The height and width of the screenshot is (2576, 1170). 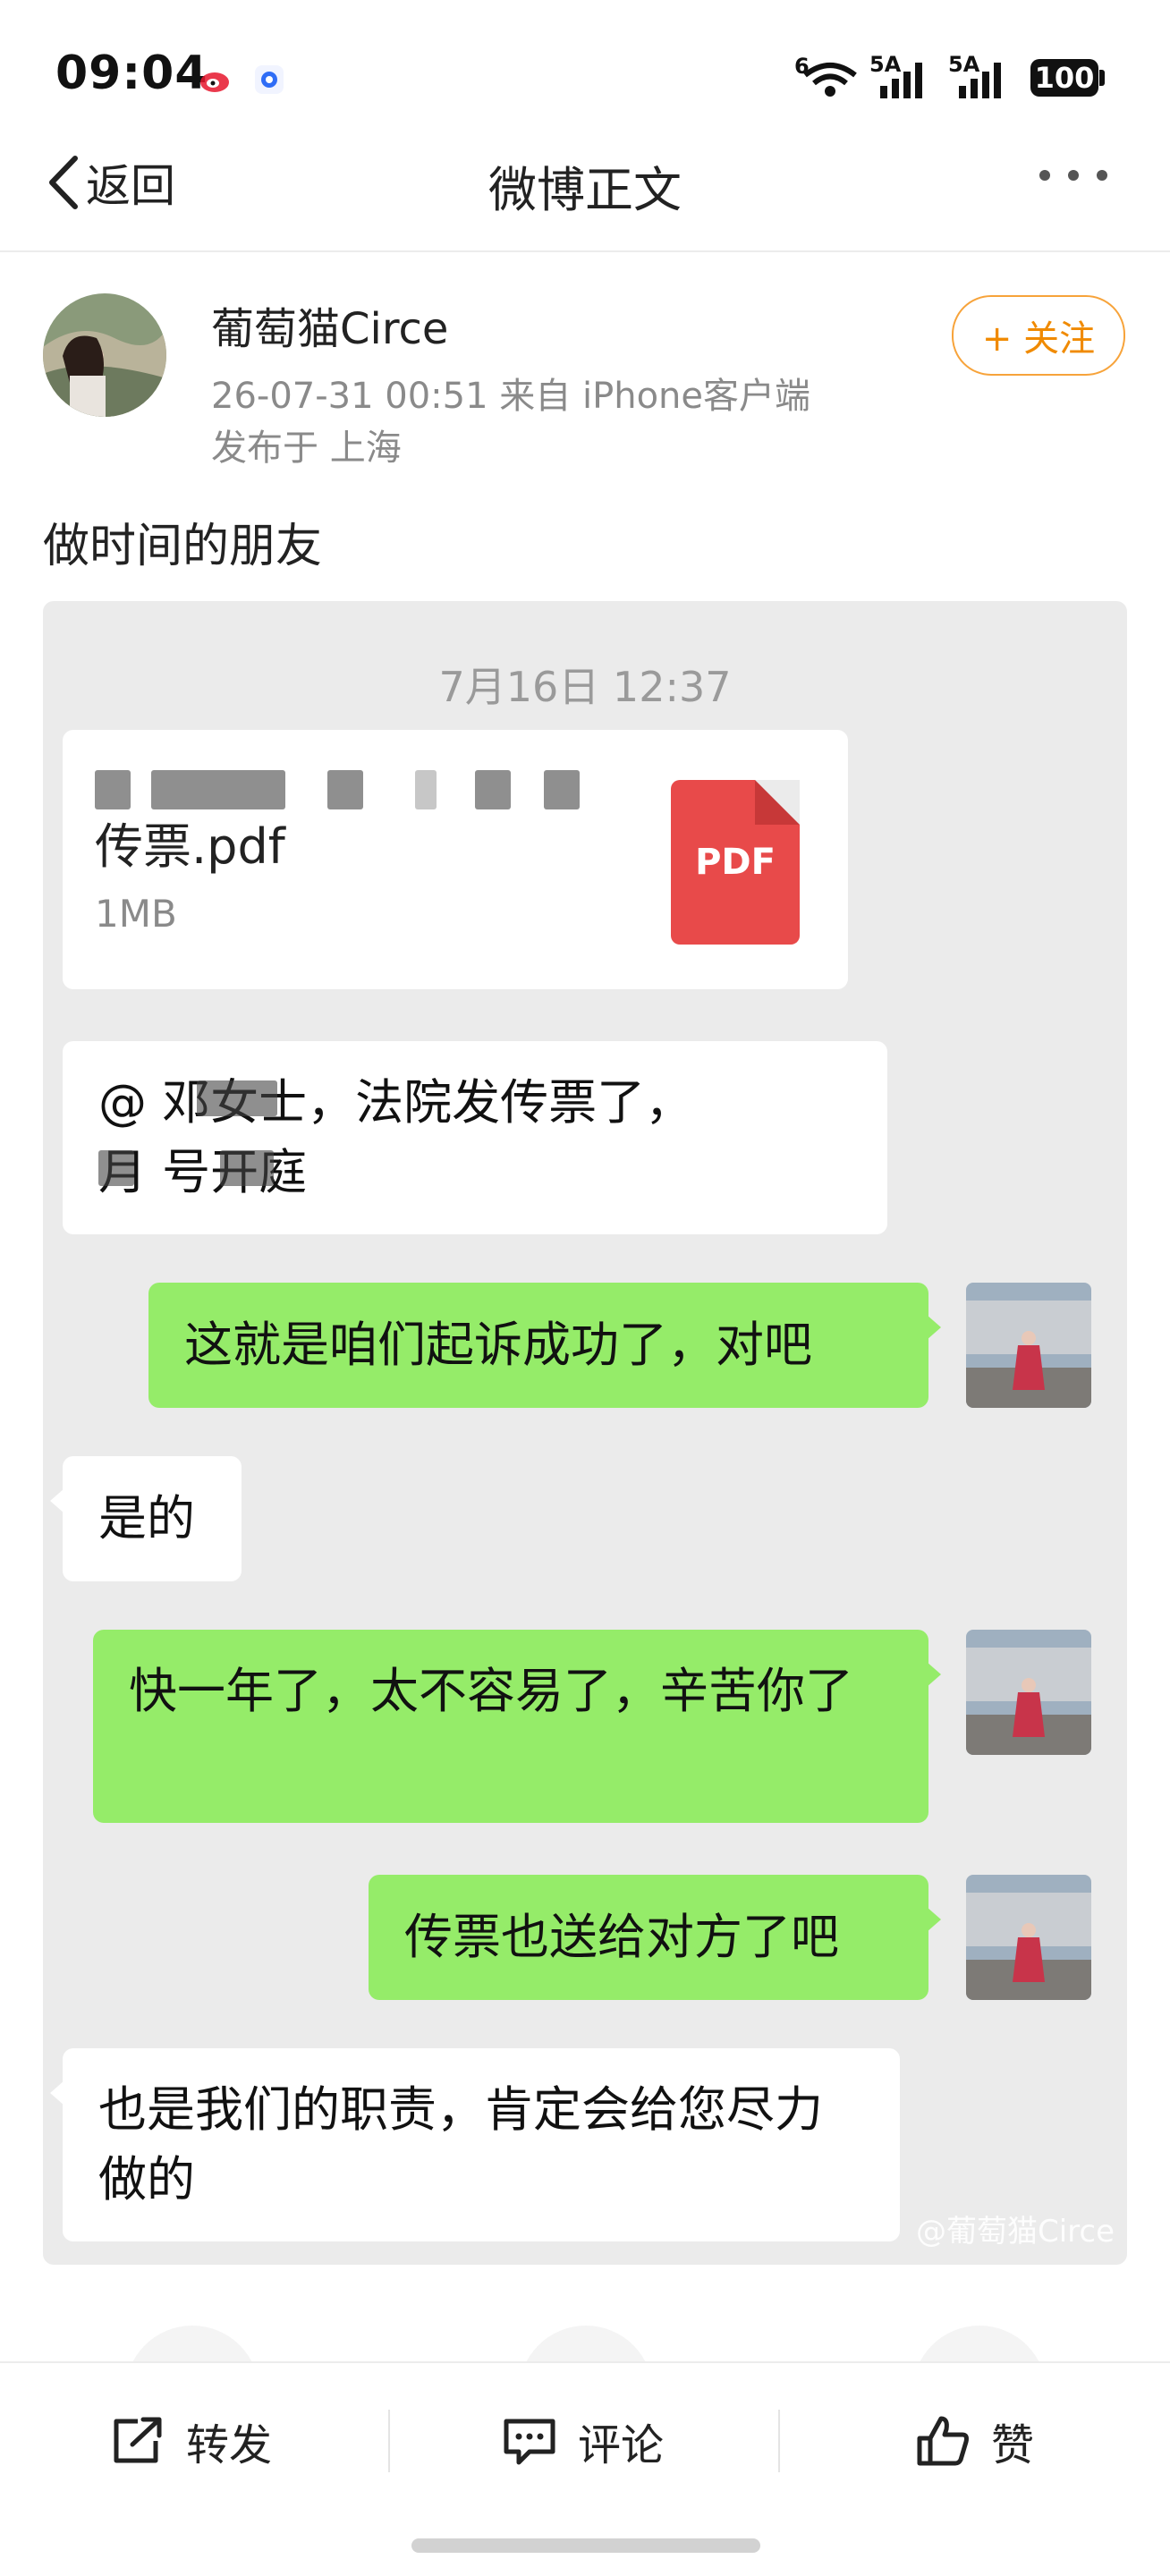 I want to click on message-3-text: 是的, so click(x=146, y=1518).